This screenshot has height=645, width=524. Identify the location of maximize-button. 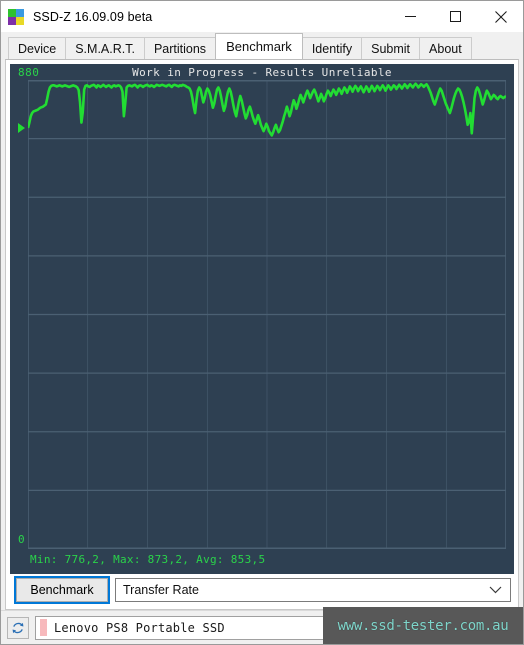
(455, 16).